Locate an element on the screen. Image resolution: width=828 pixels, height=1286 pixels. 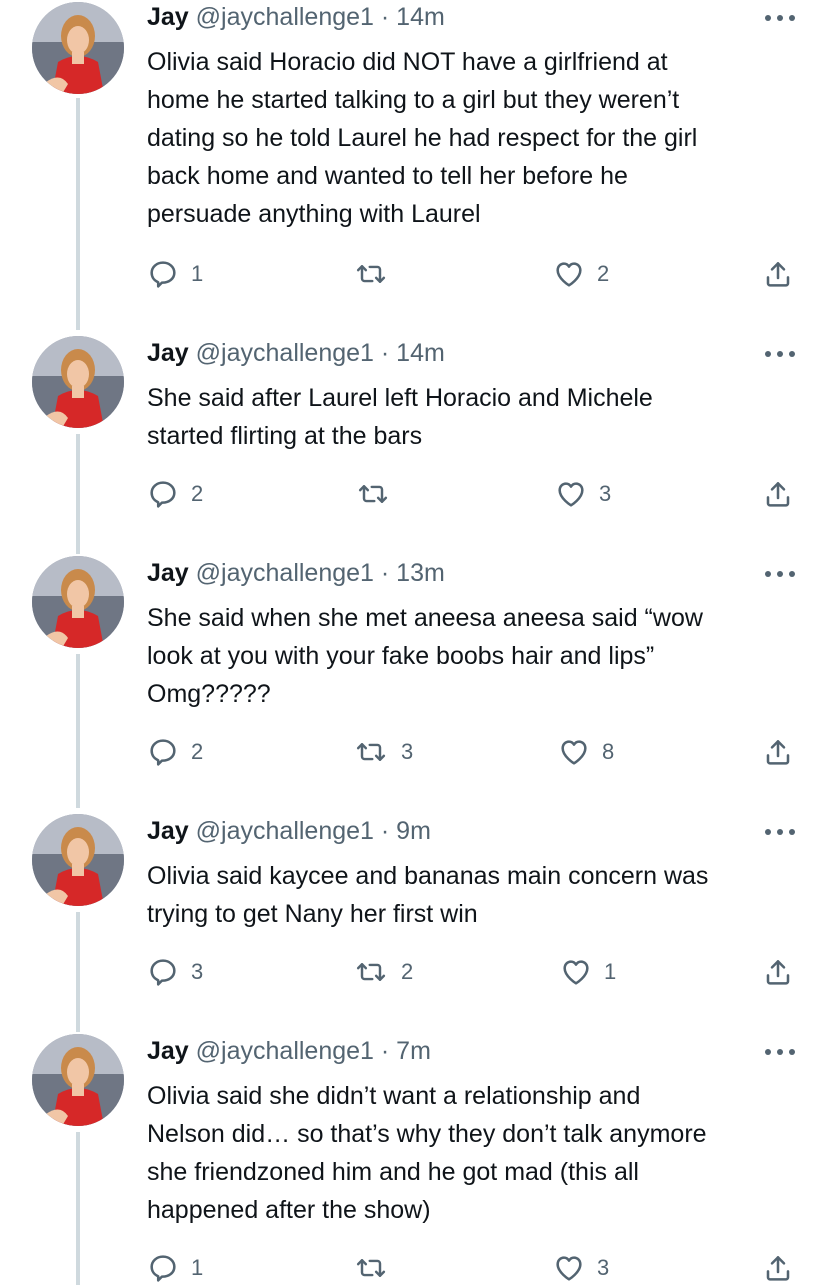
like-button: 2 is located at coordinates (581, 274).